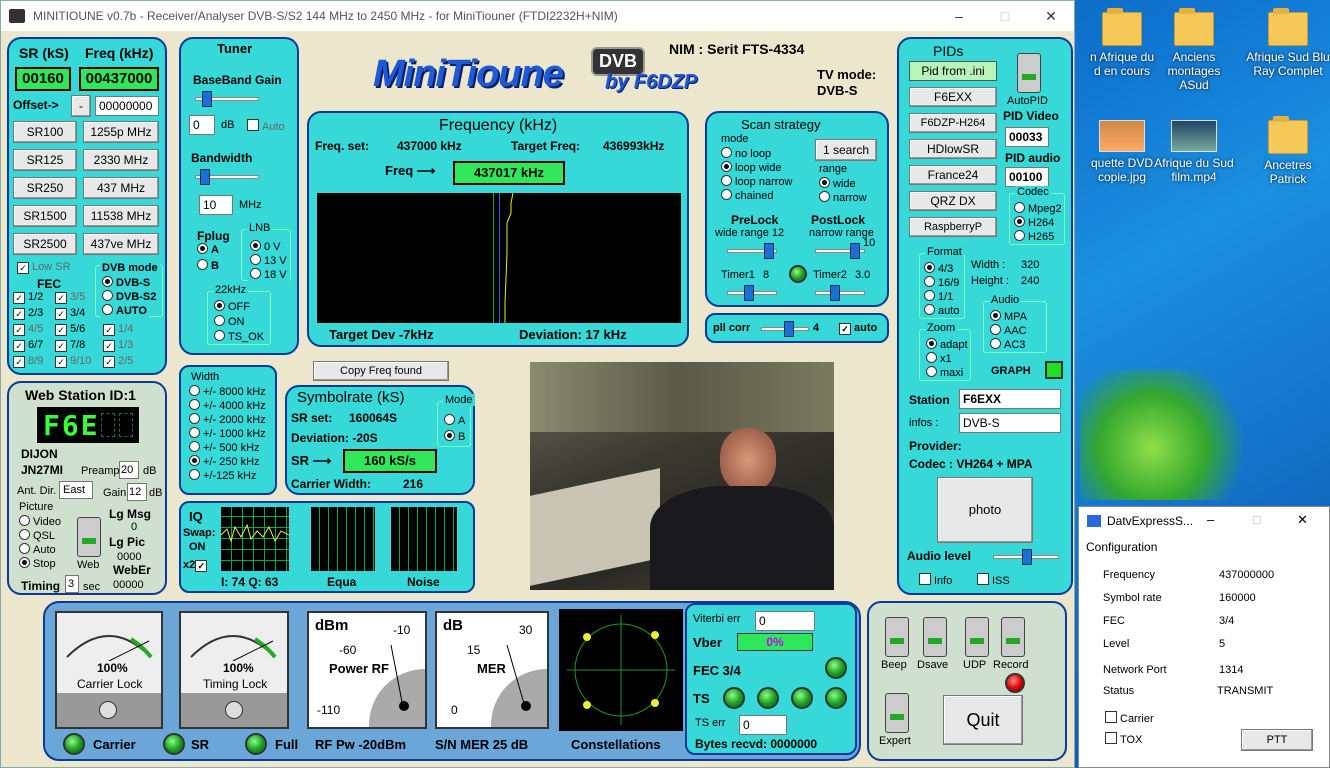 This screenshot has height=768, width=1330. I want to click on fec-checkbox: 1/2, so click(28, 297).